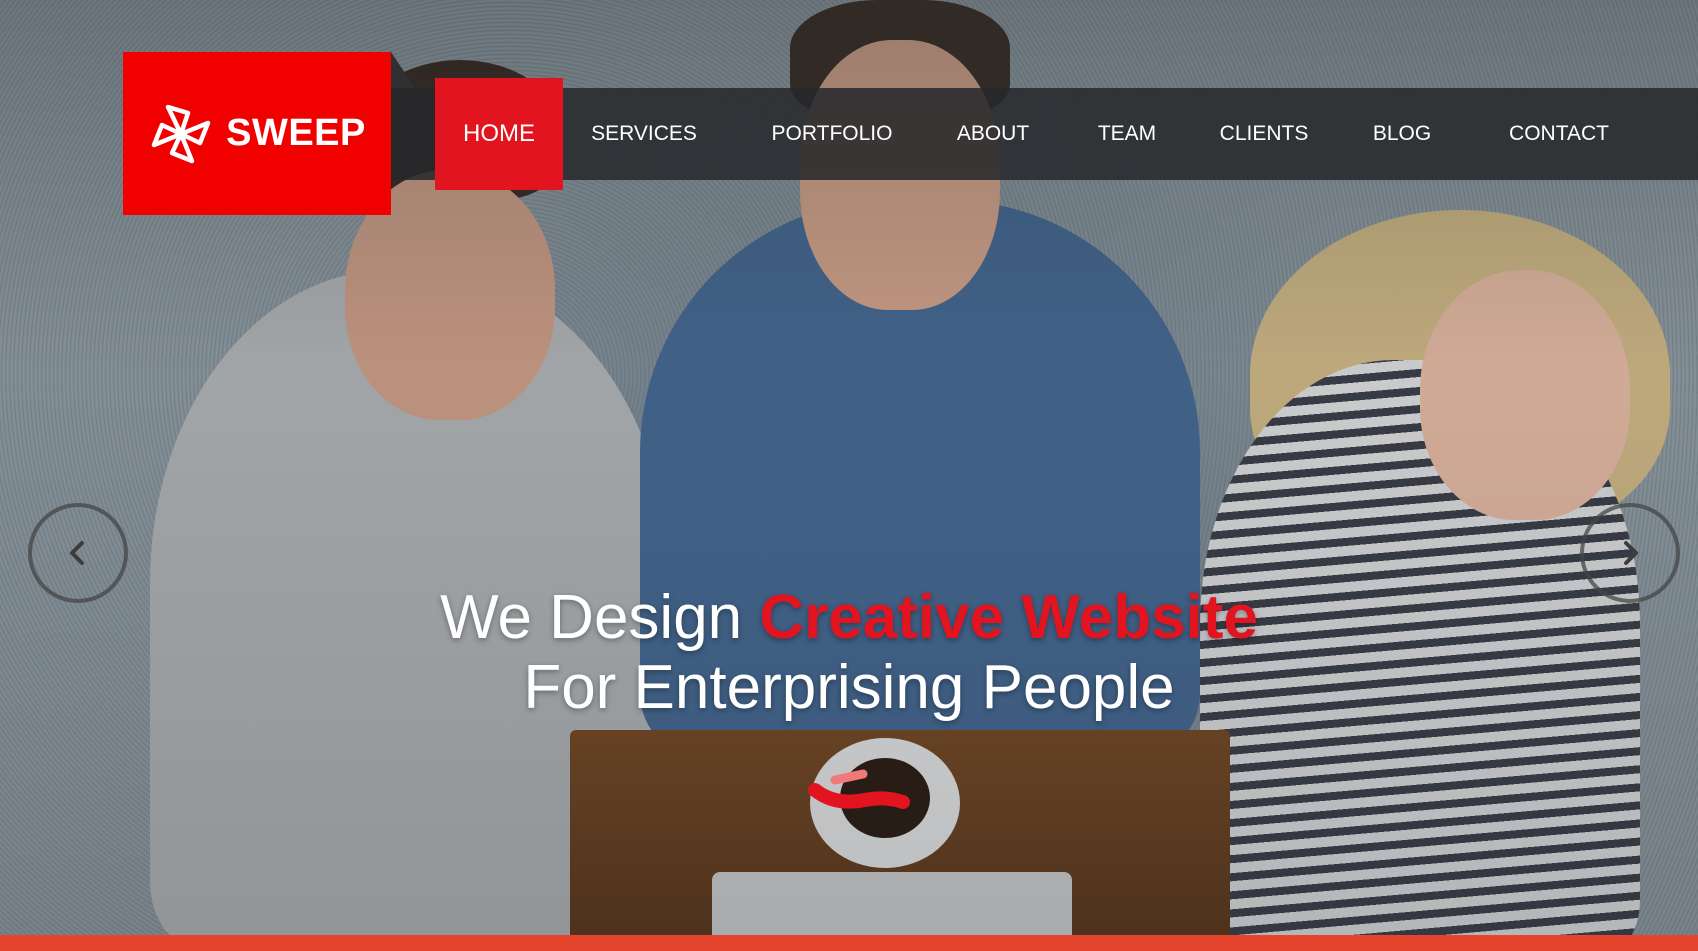 The height and width of the screenshot is (951, 1698). What do you see at coordinates (77, 553) in the screenshot?
I see `chevron-left-icon` at bounding box center [77, 553].